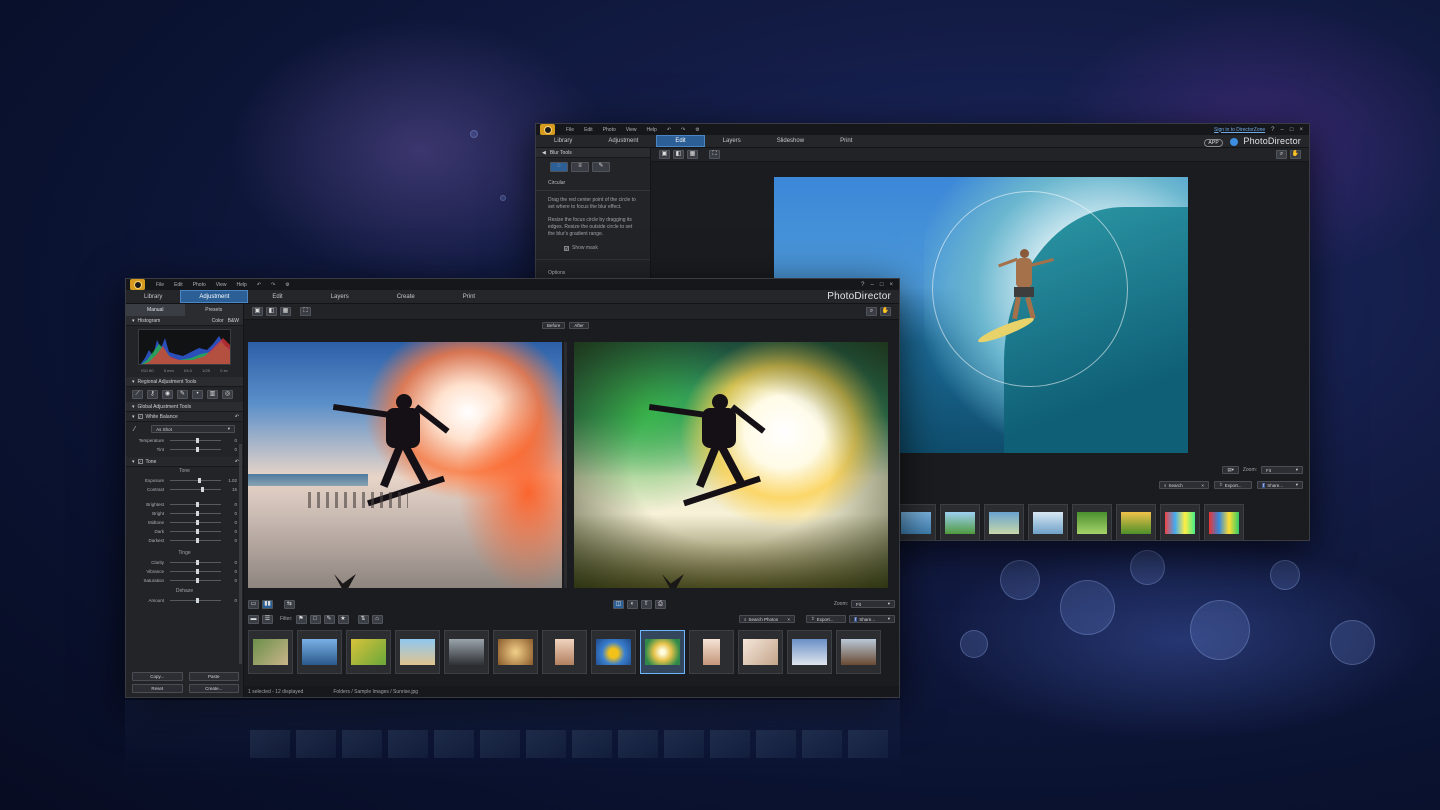  I want to click on radial-tool-icon: ◎, so click(227, 394).